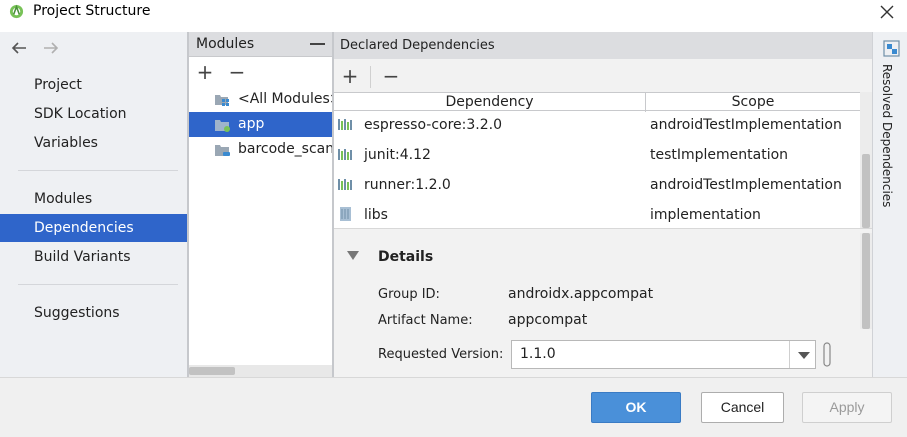  What do you see at coordinates (433, 125) in the screenshot?
I see `dependency-name: espresso-core:3.2.0` at bounding box center [433, 125].